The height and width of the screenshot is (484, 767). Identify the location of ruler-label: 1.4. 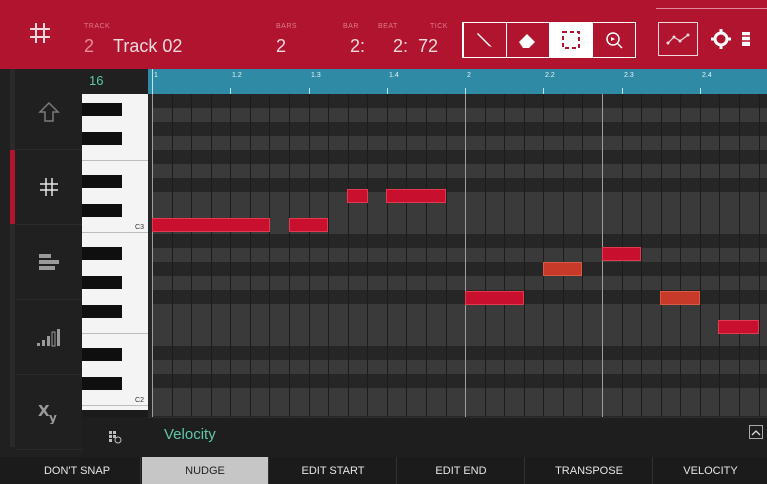
(394, 75).